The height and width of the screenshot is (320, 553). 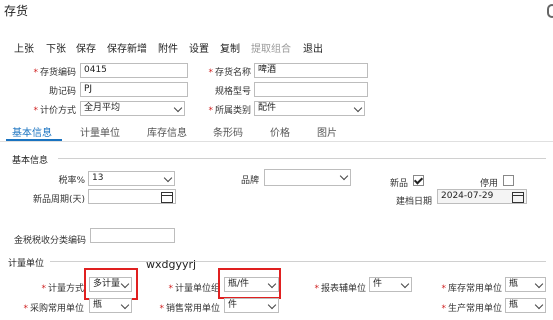 What do you see at coordinates (276, 141) in the screenshot?
I see `tab-divider` at bounding box center [276, 141].